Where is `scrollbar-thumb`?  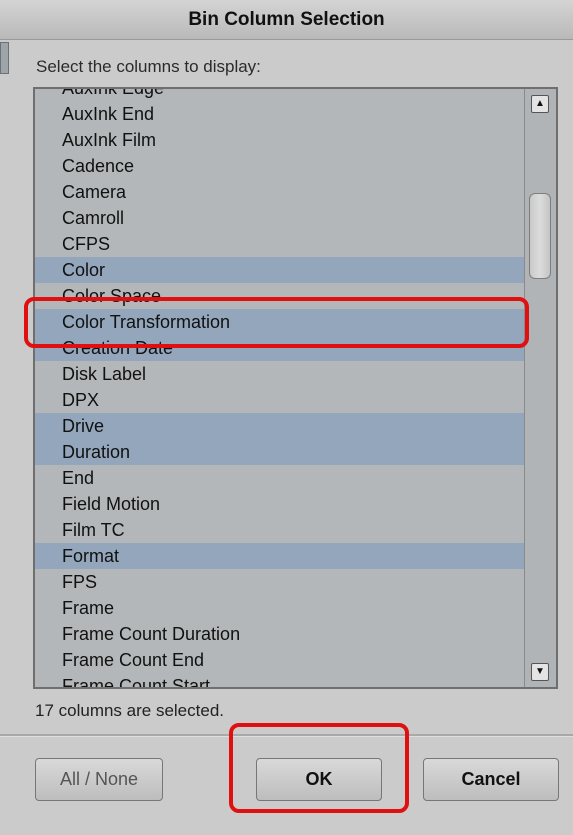 scrollbar-thumb is located at coordinates (540, 236).